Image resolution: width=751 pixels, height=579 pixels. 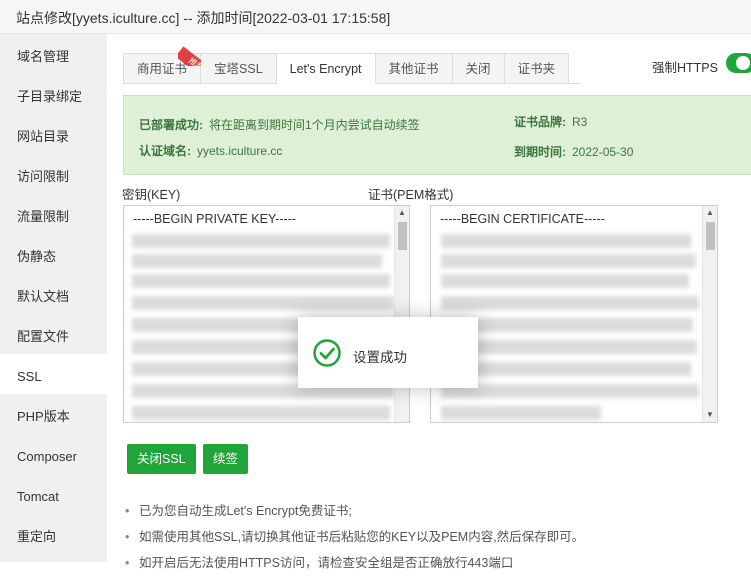 What do you see at coordinates (414, 68) in the screenshot?
I see `tab-other-cert: 其他证书` at bounding box center [414, 68].